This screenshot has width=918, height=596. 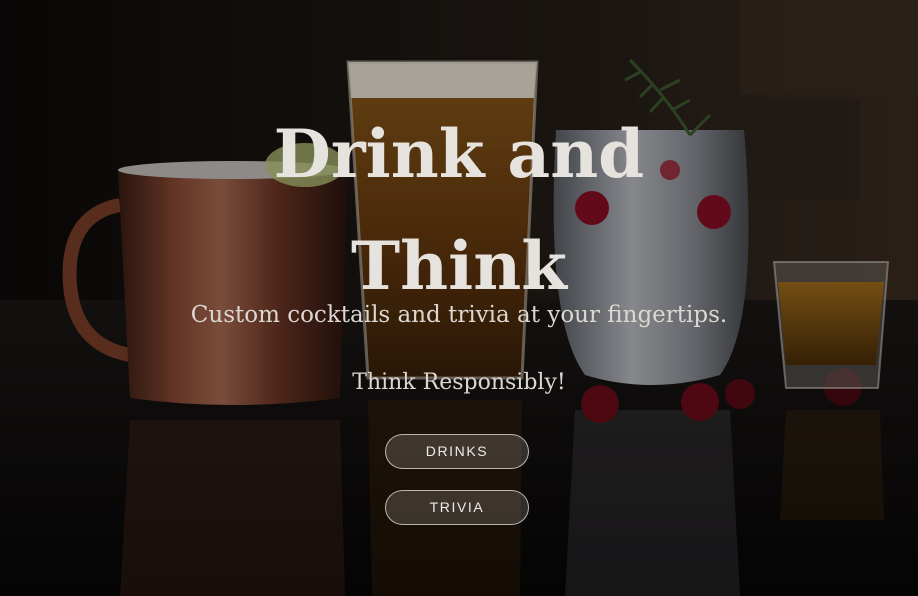 I want to click on drinks-button: DRINKS, so click(x=457, y=451).